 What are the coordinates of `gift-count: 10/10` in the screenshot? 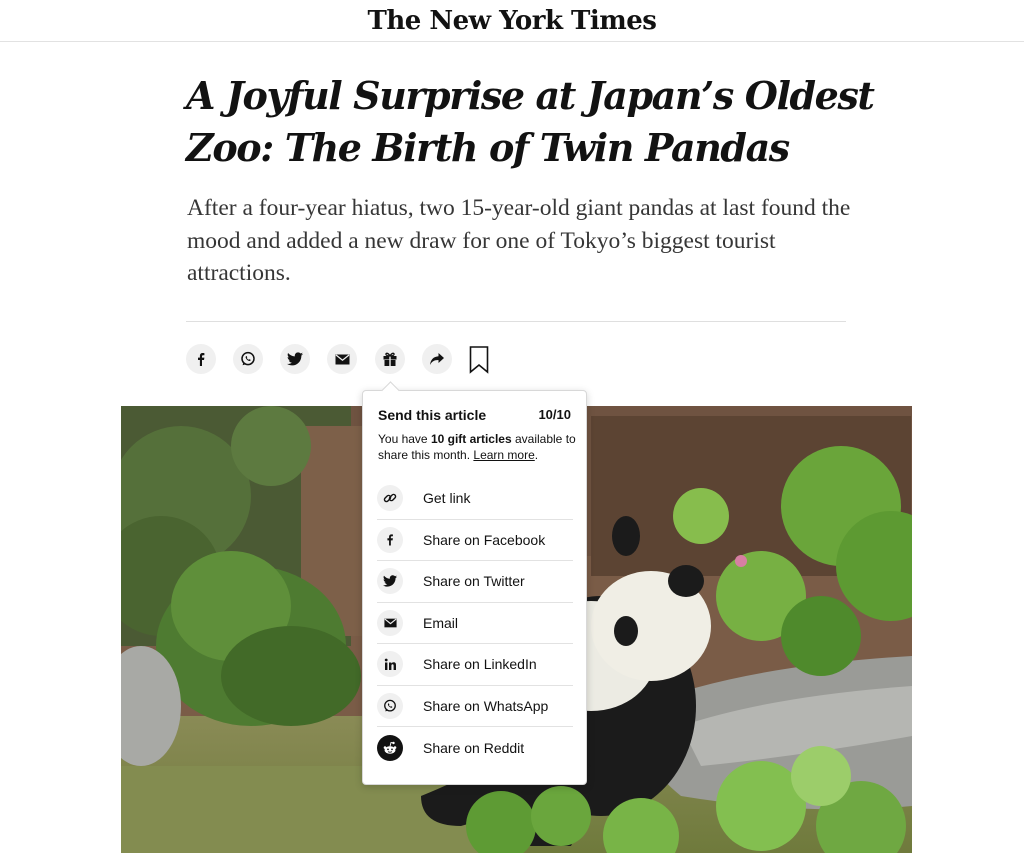 It's located at (554, 414).